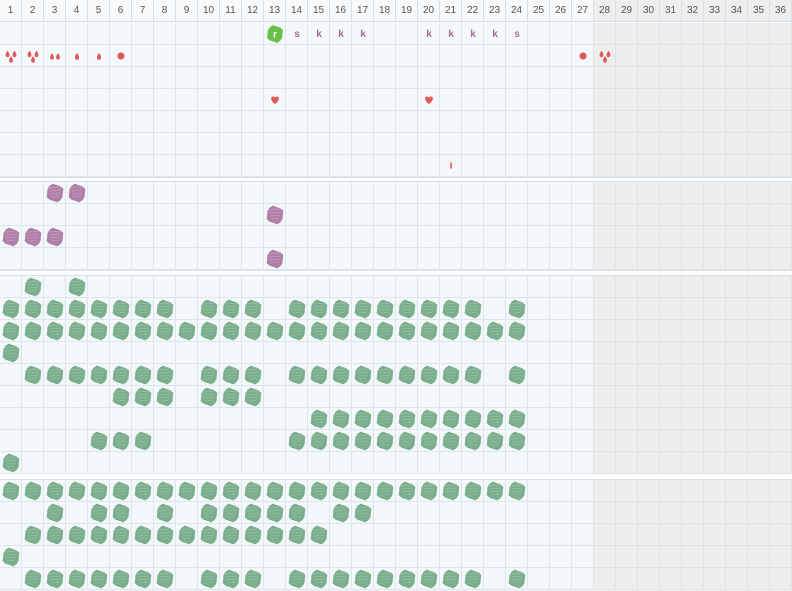  What do you see at coordinates (583, 11) in the screenshot?
I see `column-header-27: 27` at bounding box center [583, 11].